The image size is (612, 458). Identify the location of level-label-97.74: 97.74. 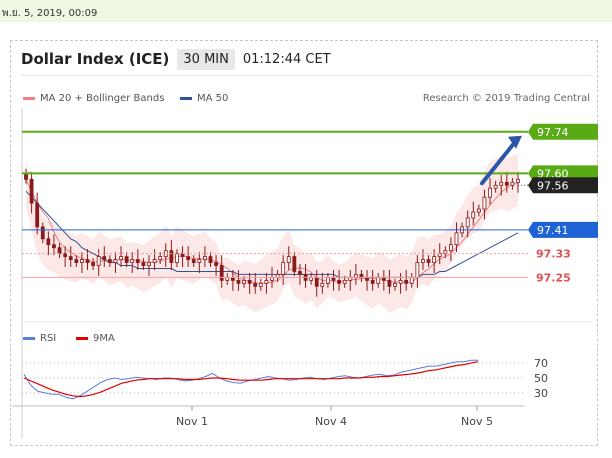
(553, 132).